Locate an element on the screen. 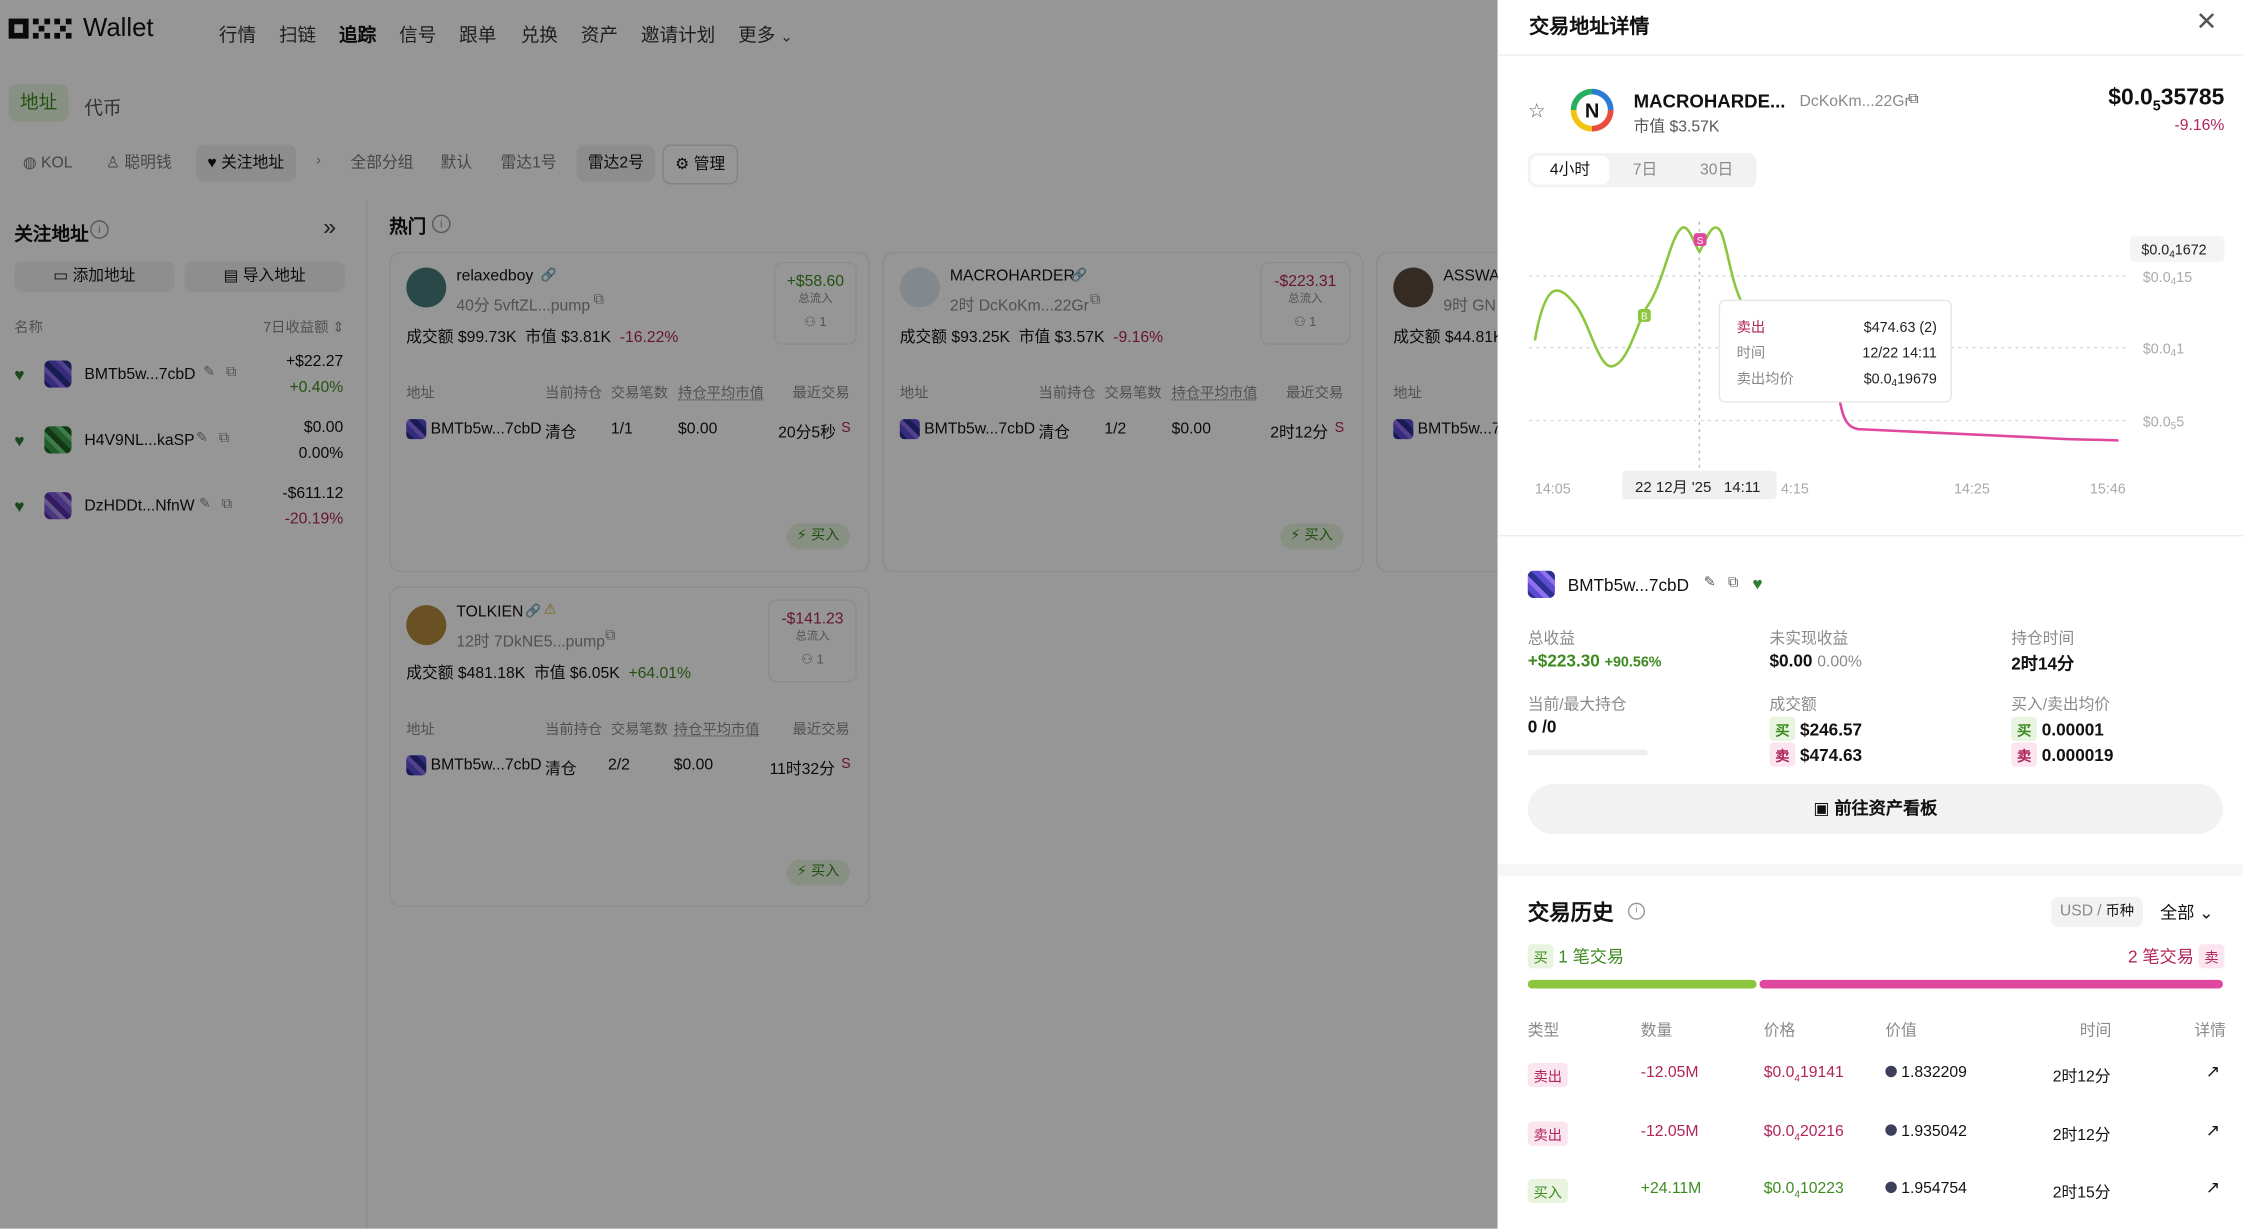 Image resolution: width=2243 pixels, height=1229 pixels. edit-icon: ✎ is located at coordinates (1710, 583).